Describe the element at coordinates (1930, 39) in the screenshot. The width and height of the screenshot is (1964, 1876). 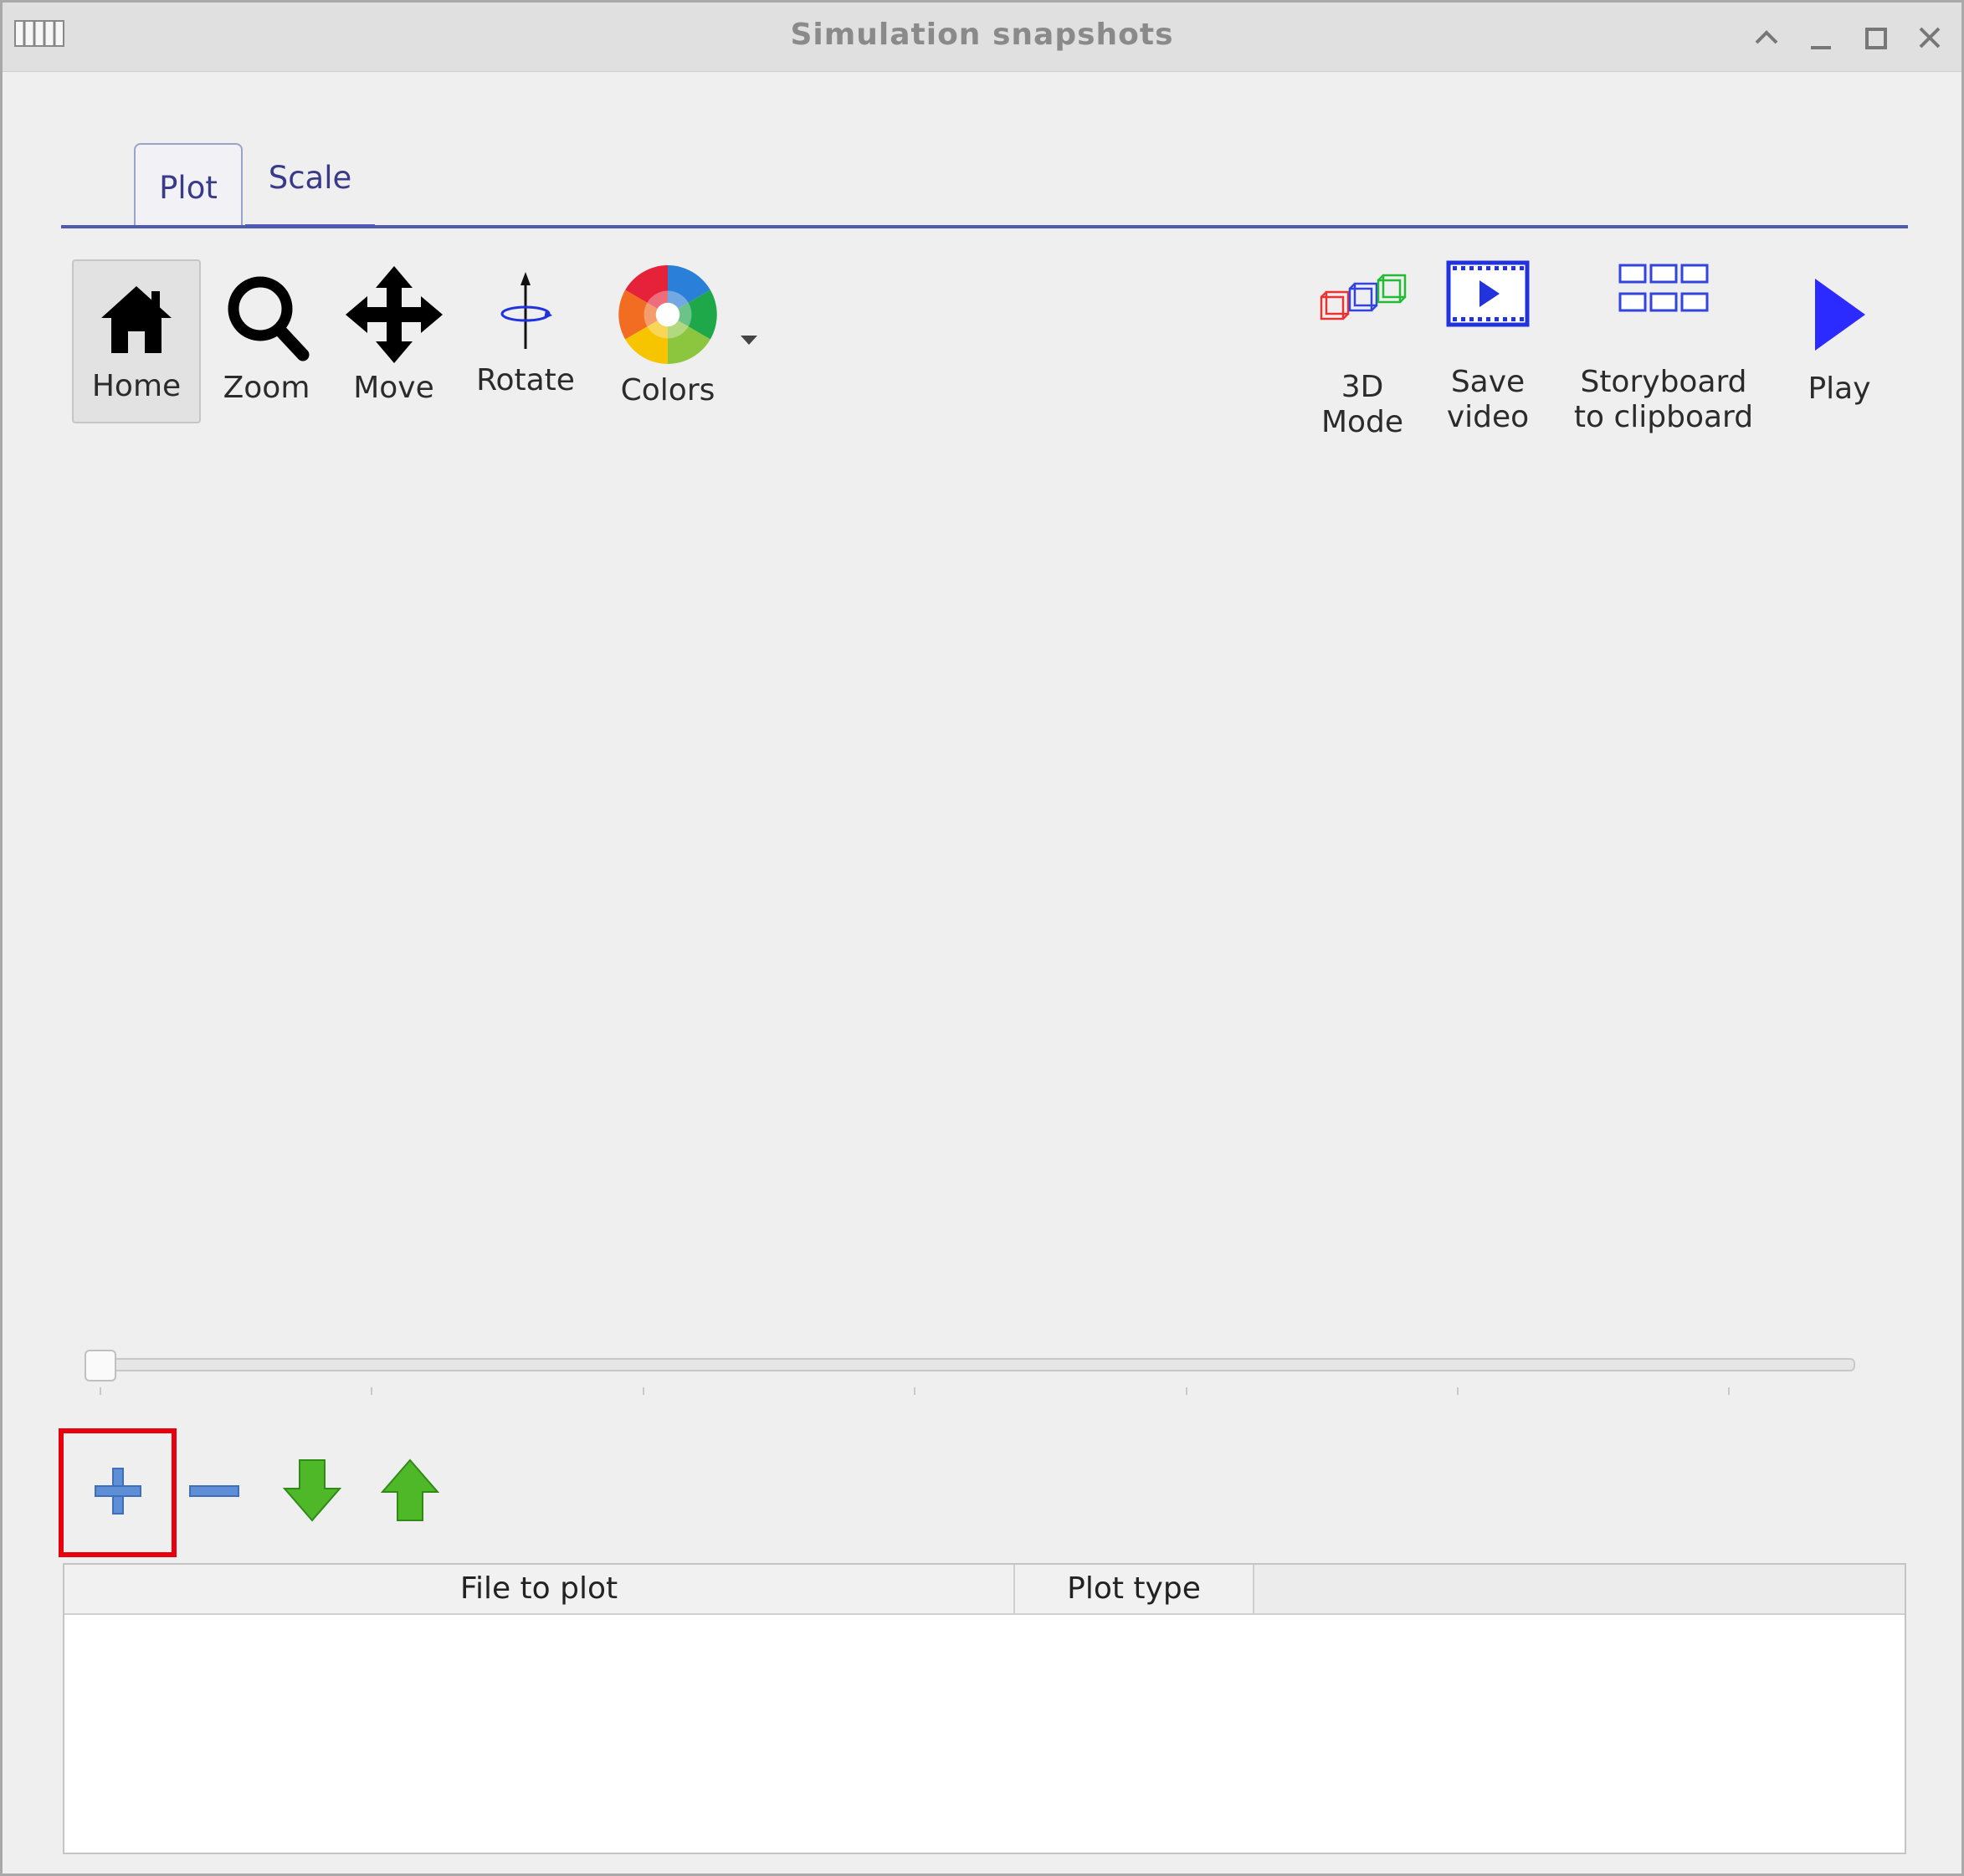
I see `close-icon` at that location.